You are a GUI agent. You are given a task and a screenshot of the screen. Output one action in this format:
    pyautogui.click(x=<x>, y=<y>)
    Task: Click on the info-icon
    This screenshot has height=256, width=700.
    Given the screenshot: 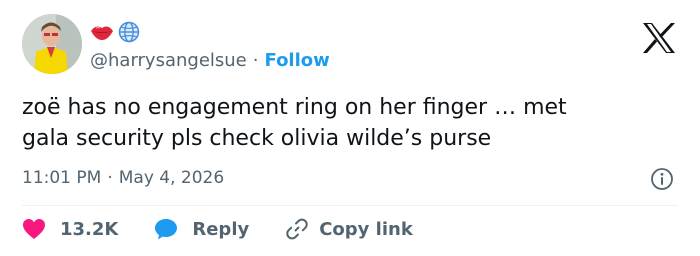 What is the action you would take?
    pyautogui.click(x=662, y=179)
    